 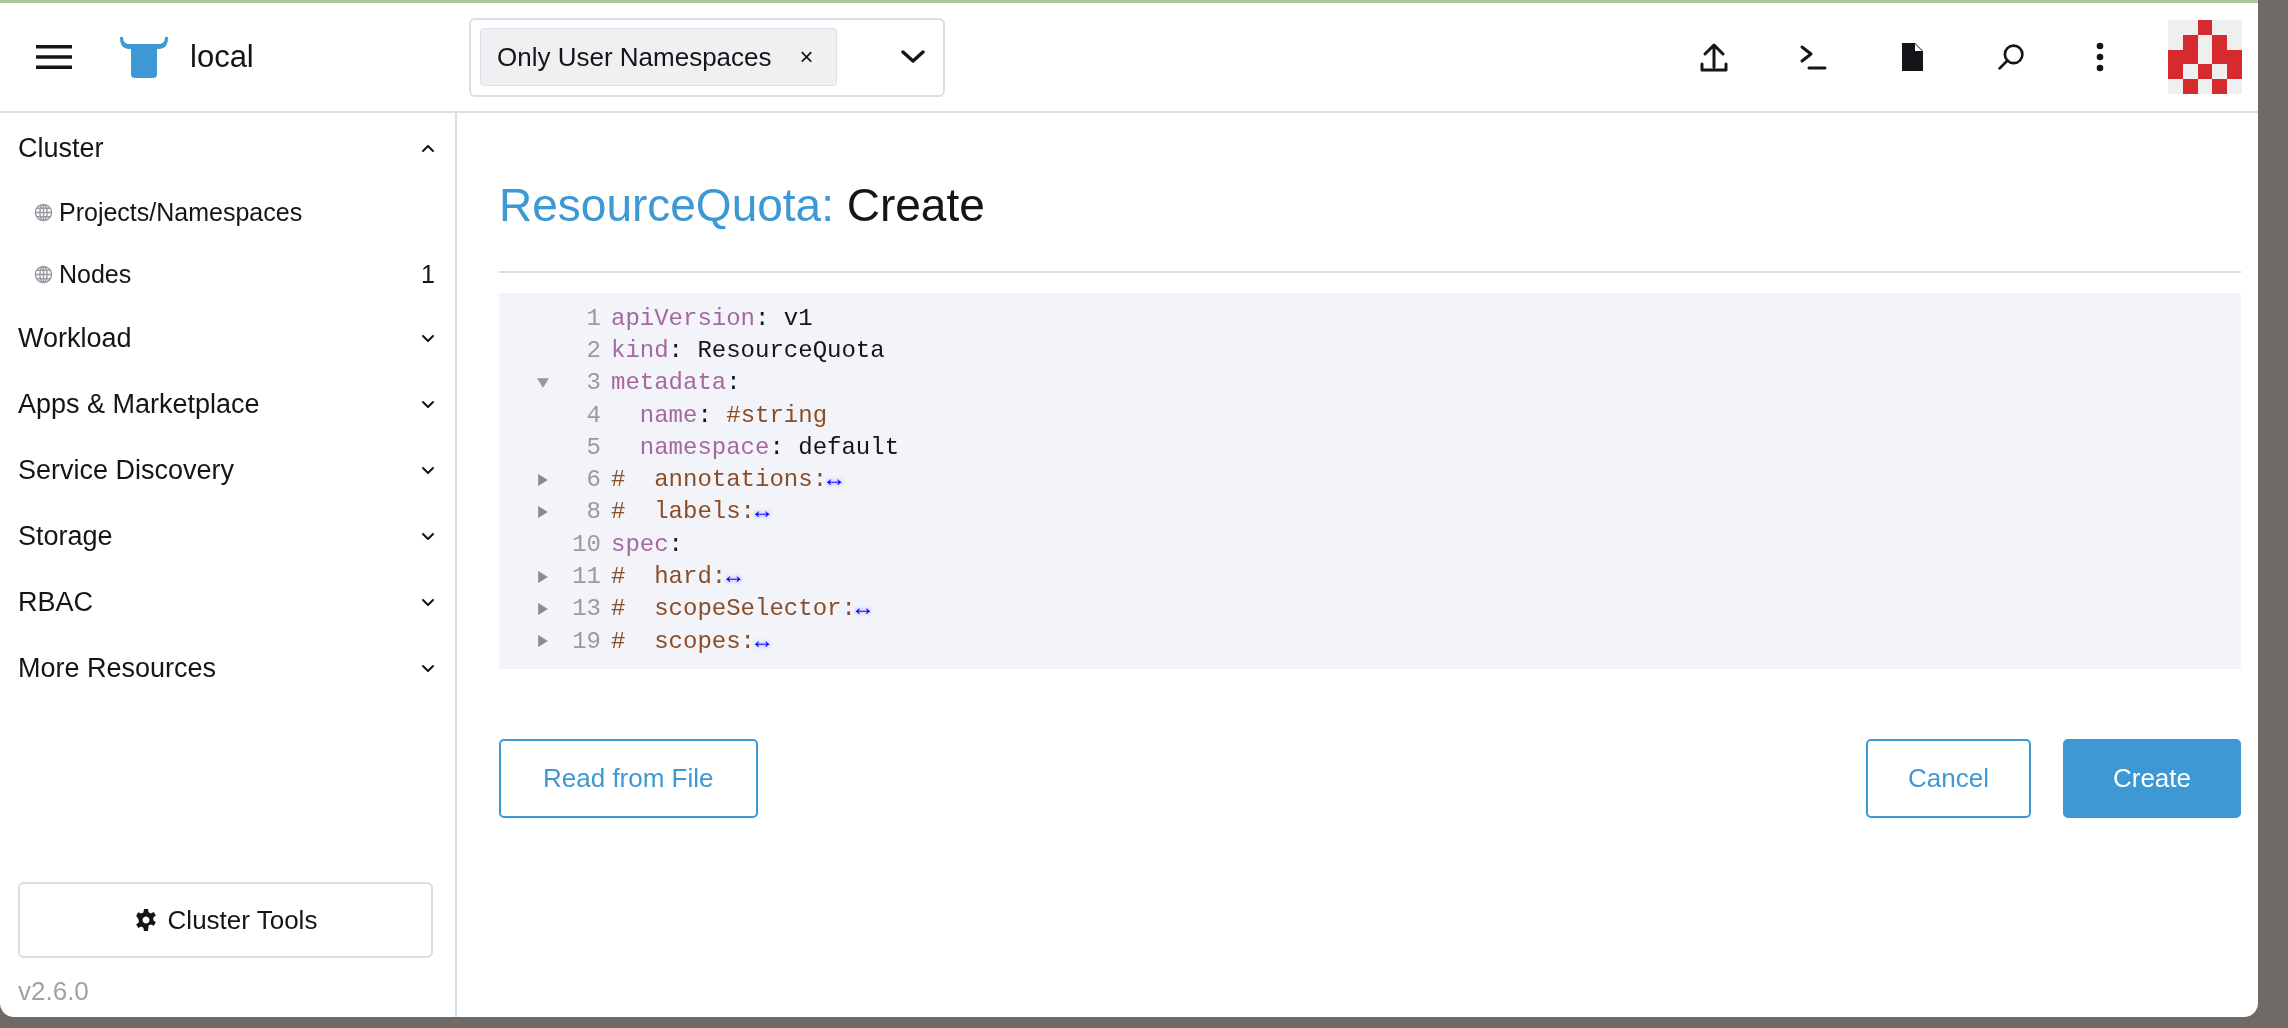 What do you see at coordinates (222, 57) in the screenshot?
I see `cluster-name: local` at bounding box center [222, 57].